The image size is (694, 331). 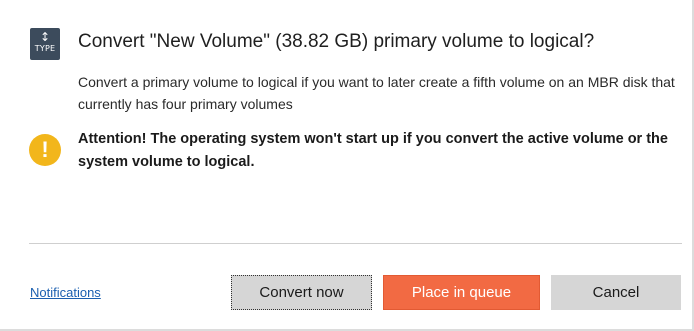 I want to click on cancel-button: Cancel, so click(x=616, y=292).